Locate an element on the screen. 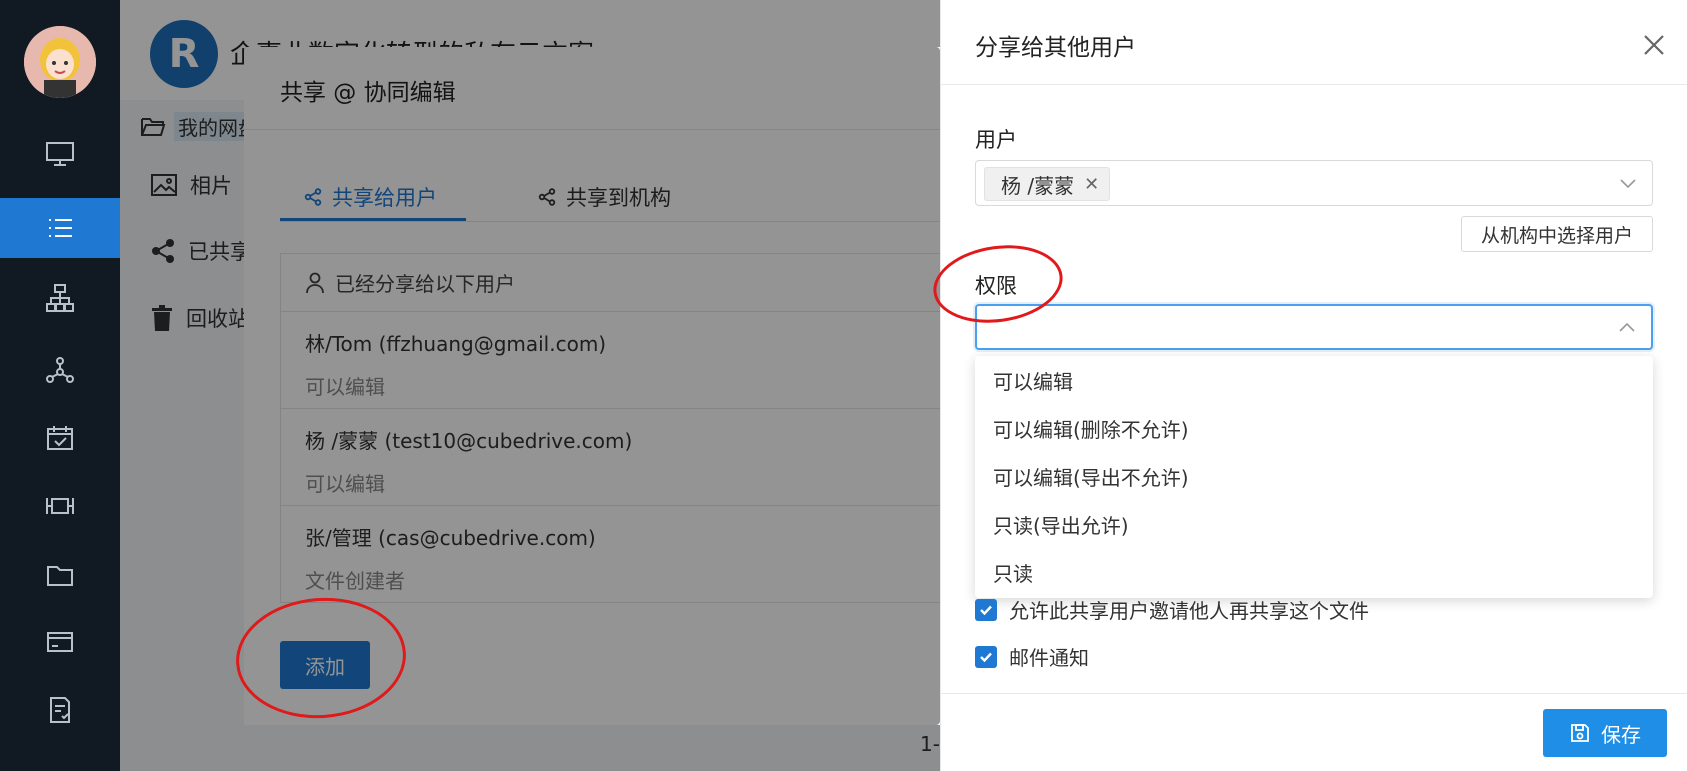 This screenshot has height=771, width=1687. close-icon is located at coordinates (1654, 45).